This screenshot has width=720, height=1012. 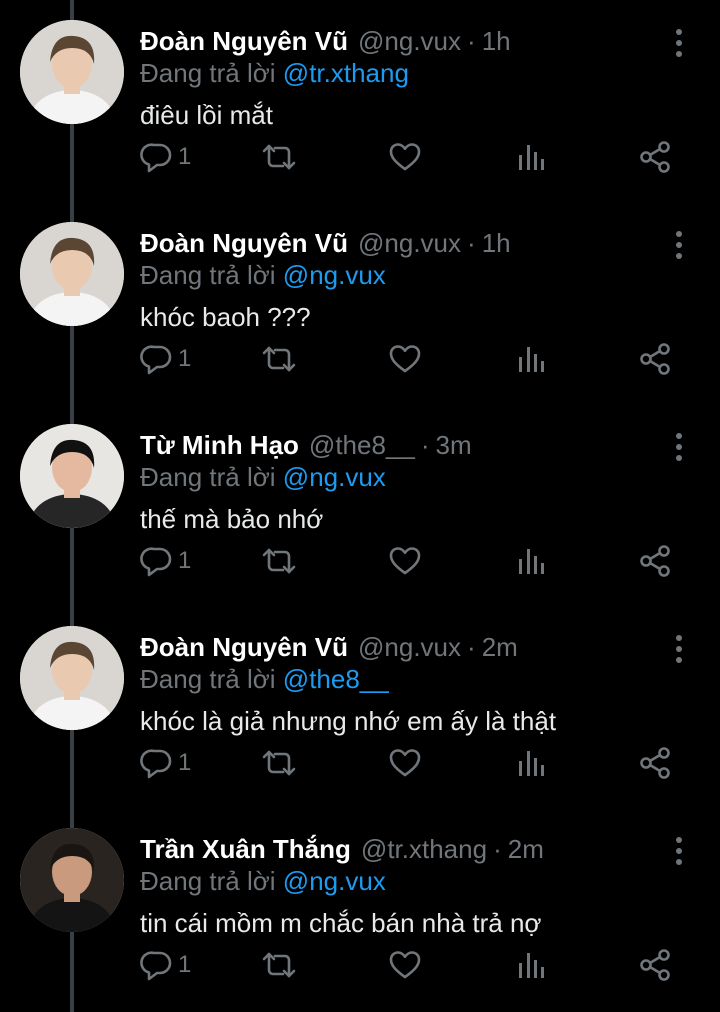 What do you see at coordinates (264, 679) in the screenshot?
I see `replying-to: Đang trả lời @the8__` at bounding box center [264, 679].